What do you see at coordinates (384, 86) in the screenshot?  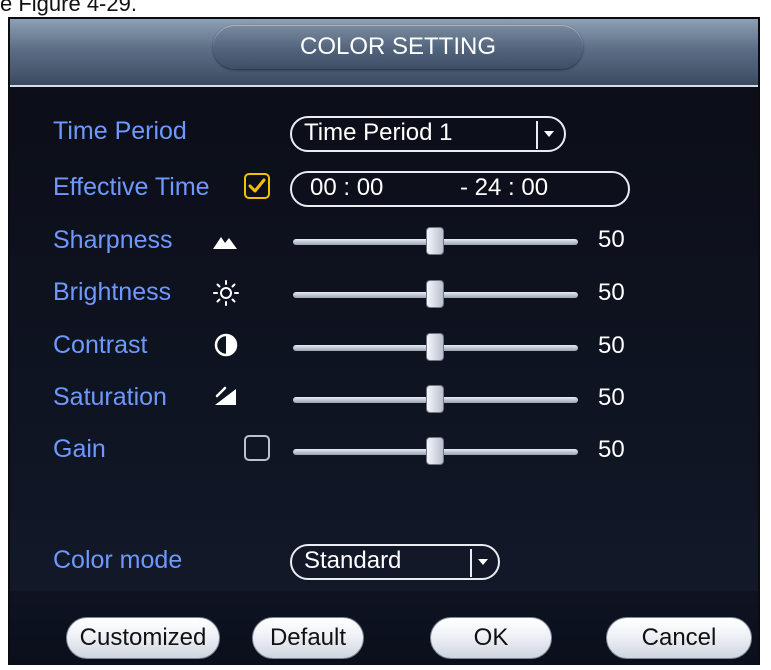 I see `title-divider` at bounding box center [384, 86].